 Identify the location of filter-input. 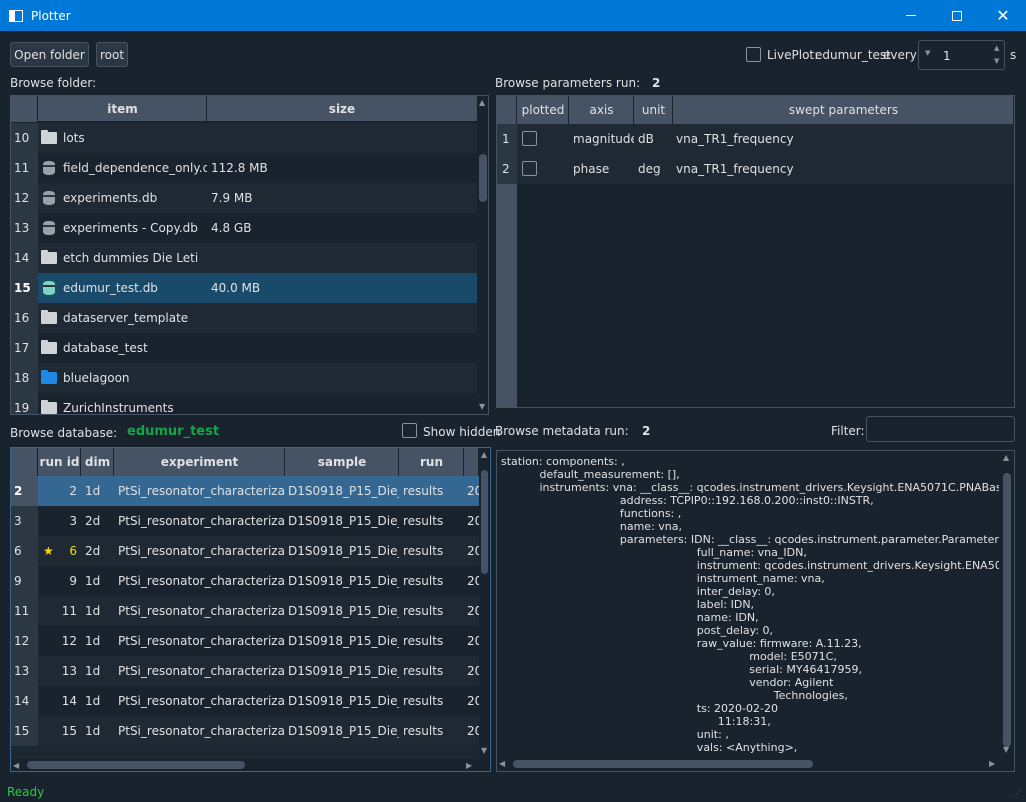
(940, 429).